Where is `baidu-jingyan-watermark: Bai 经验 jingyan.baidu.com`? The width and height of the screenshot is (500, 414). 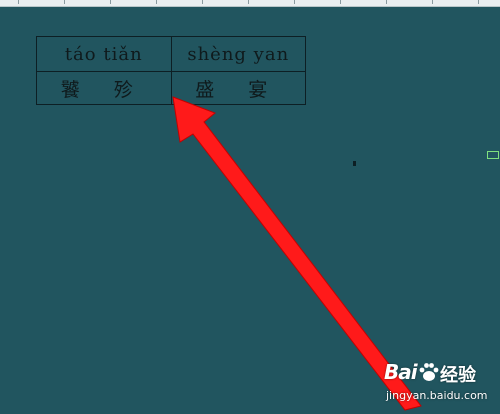 baidu-jingyan-watermark: Bai 经验 jingyan.baidu.com is located at coordinates (441, 384).